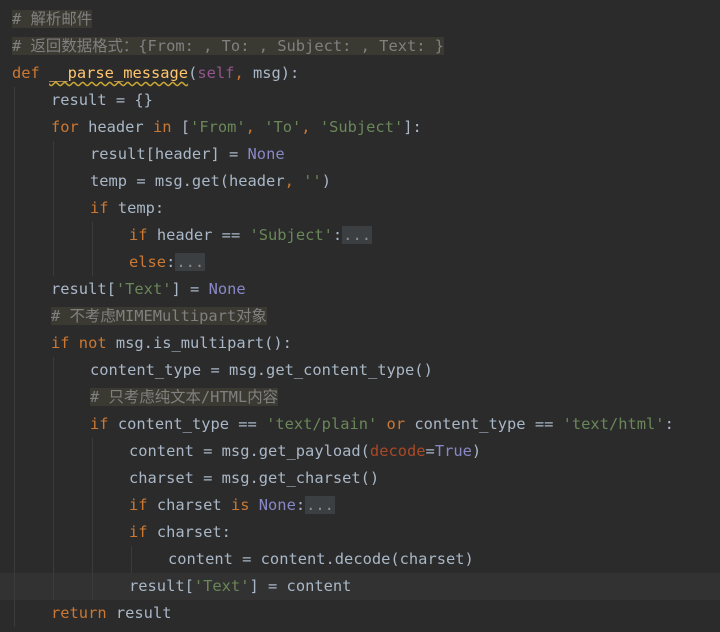 The width and height of the screenshot is (720, 632). I want to click on code-text: temp = msg.get(header, ''), so click(210, 181).